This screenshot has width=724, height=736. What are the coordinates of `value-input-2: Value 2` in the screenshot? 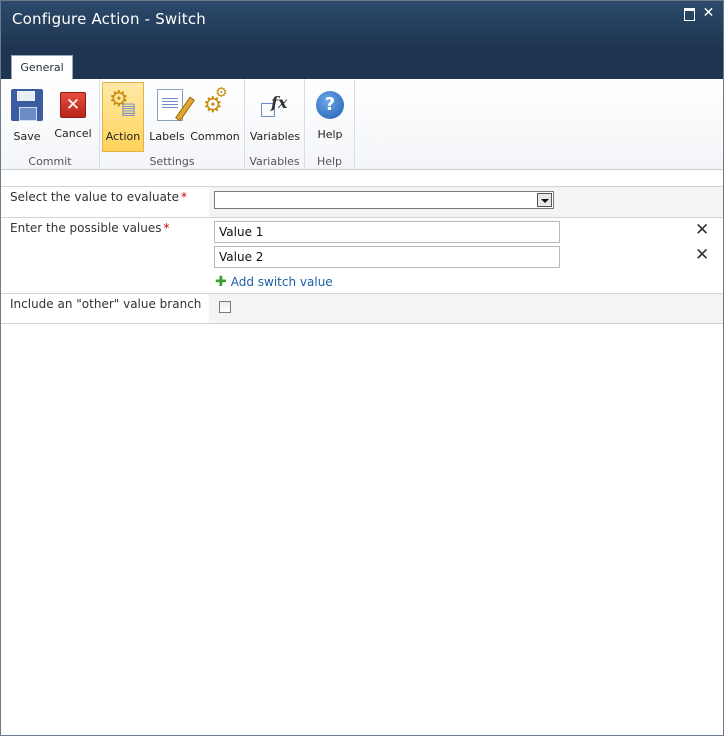 It's located at (387, 257).